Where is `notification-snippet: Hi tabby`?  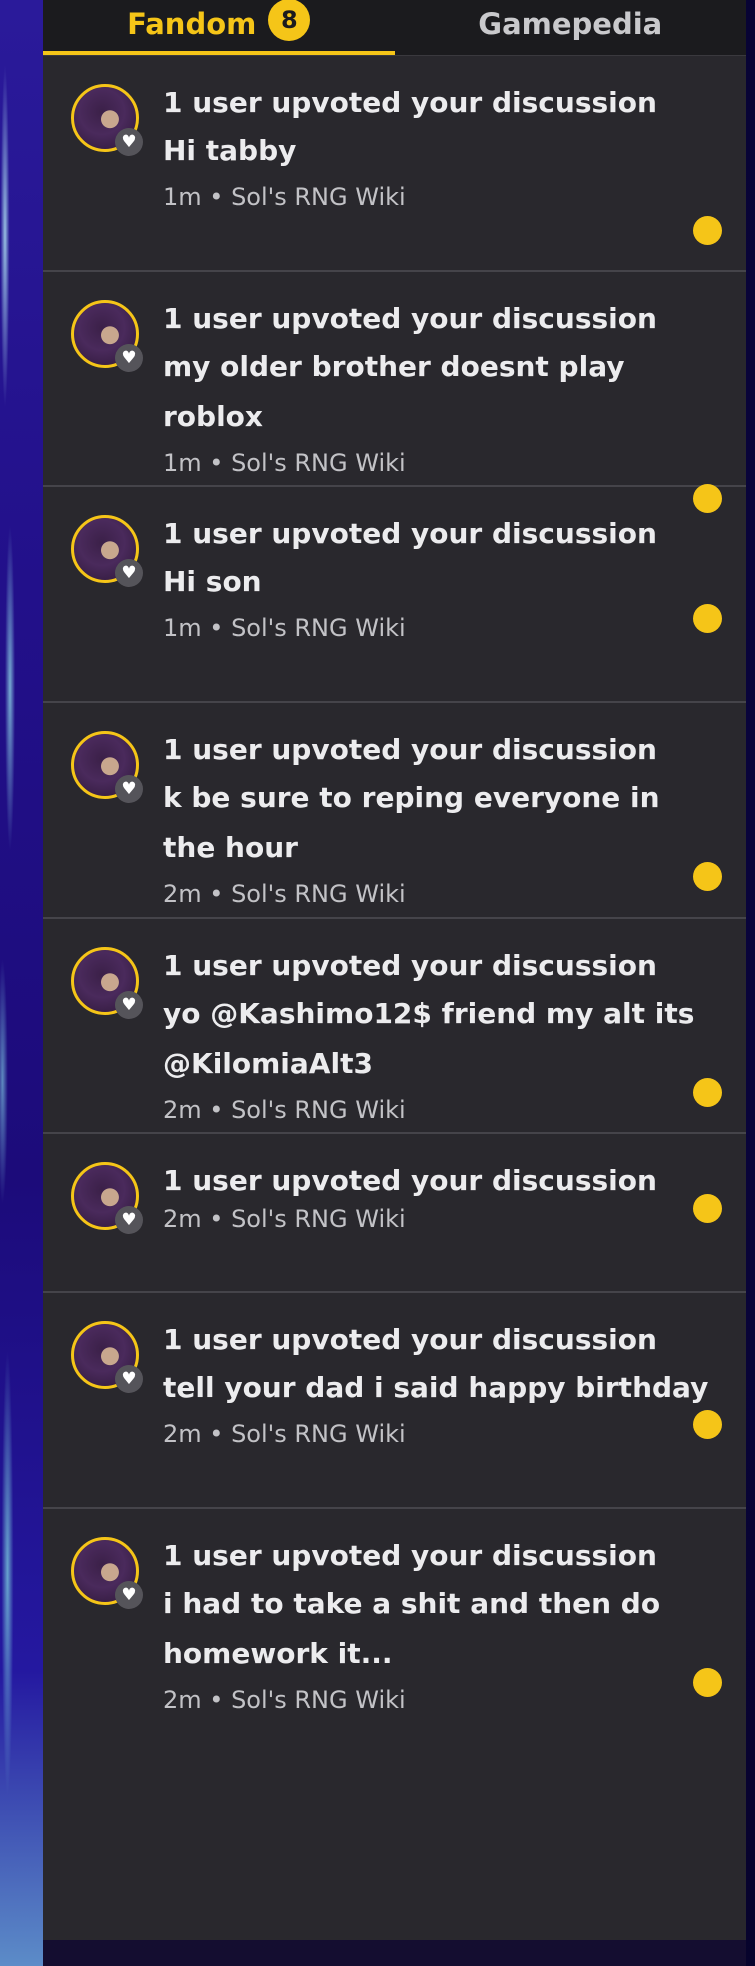 notification-snippet: Hi tabby is located at coordinates (230, 150).